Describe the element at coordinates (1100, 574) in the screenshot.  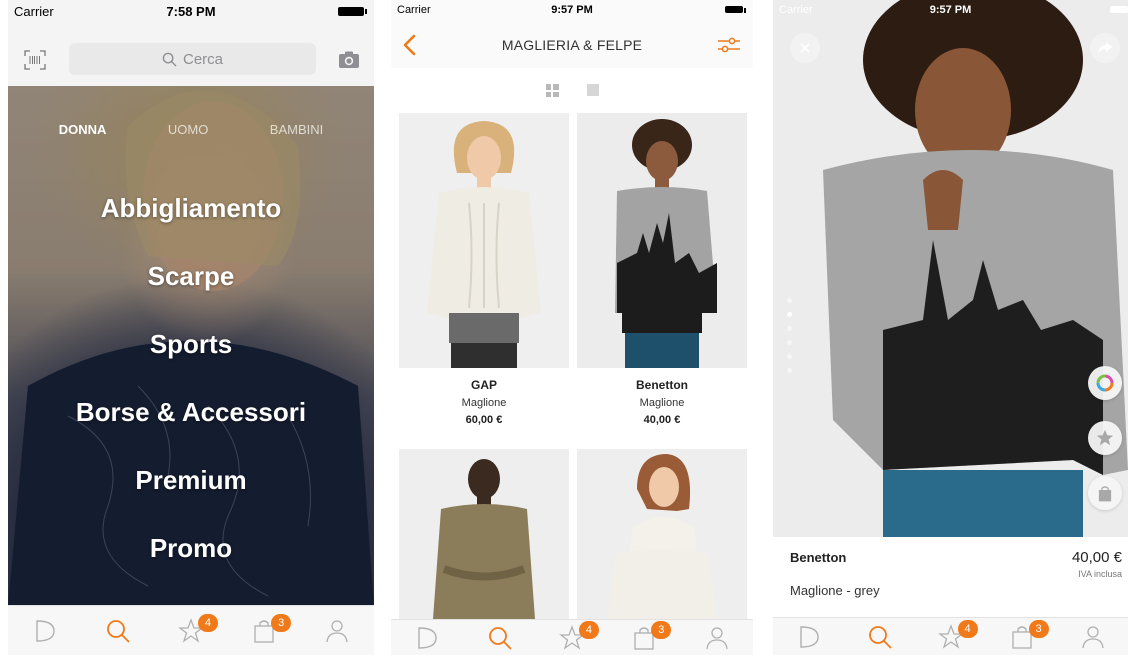
I see `vat-note: IVA inclusa` at that location.